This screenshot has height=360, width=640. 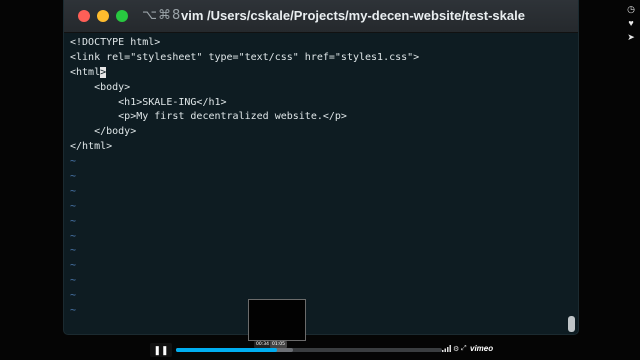 What do you see at coordinates (91, 147) in the screenshot?
I see `code-line: </html>` at bounding box center [91, 147].